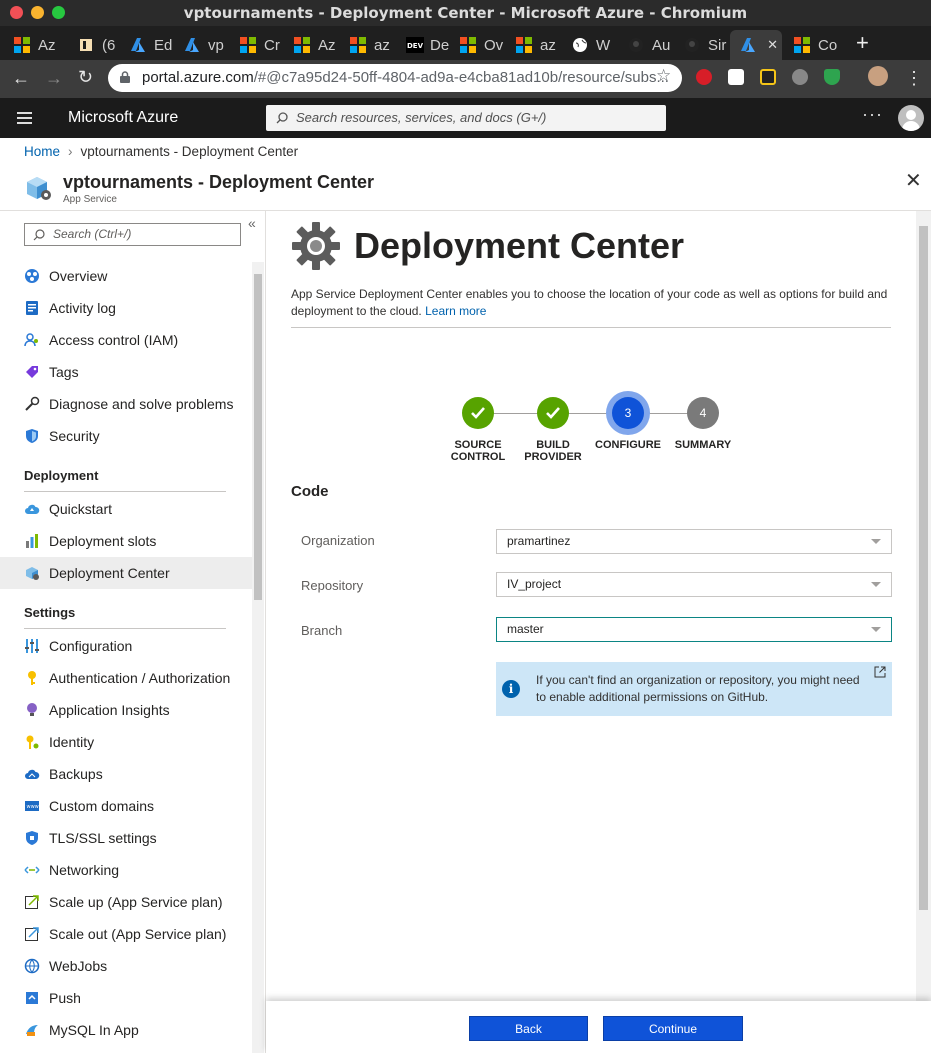  Describe the element at coordinates (126, 340) in the screenshot. I see `menu-item-access-control-iam: Access control (IAM)` at that location.